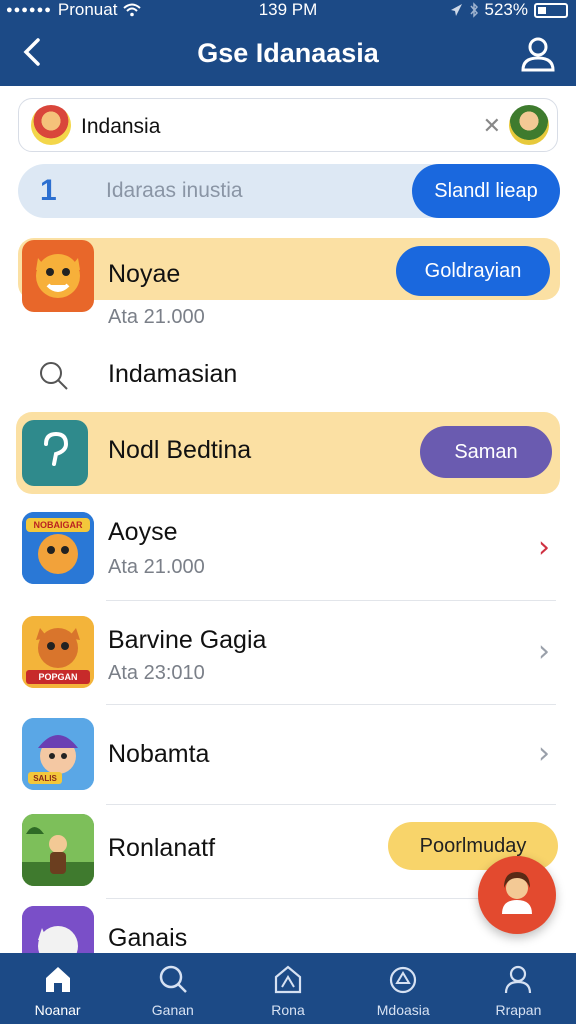 This screenshot has height=1024, width=576. What do you see at coordinates (473, 271) in the screenshot?
I see `goldrayian-button: Goldrayian` at bounding box center [473, 271].